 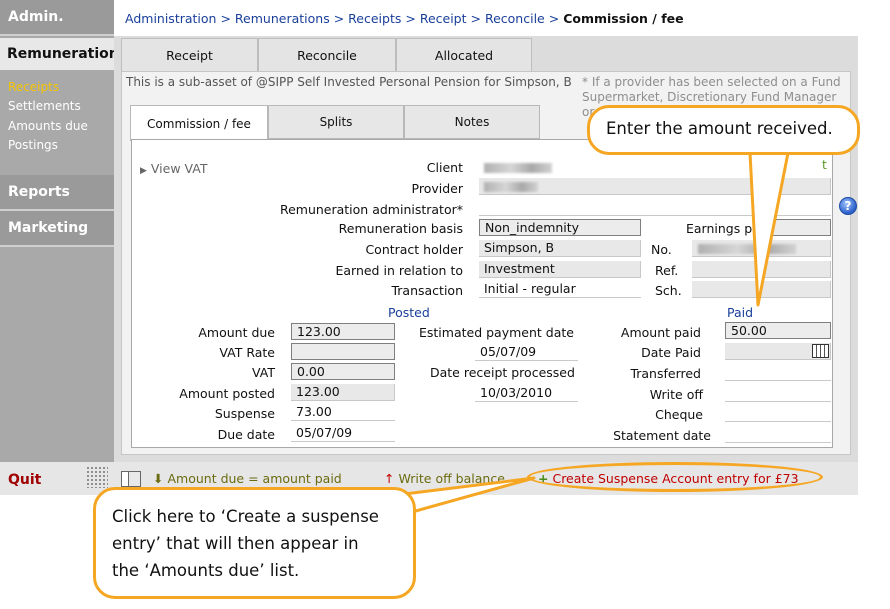 I want to click on callout-suspense-line-3: the ‘Amounts due’ list., so click(x=206, y=570).